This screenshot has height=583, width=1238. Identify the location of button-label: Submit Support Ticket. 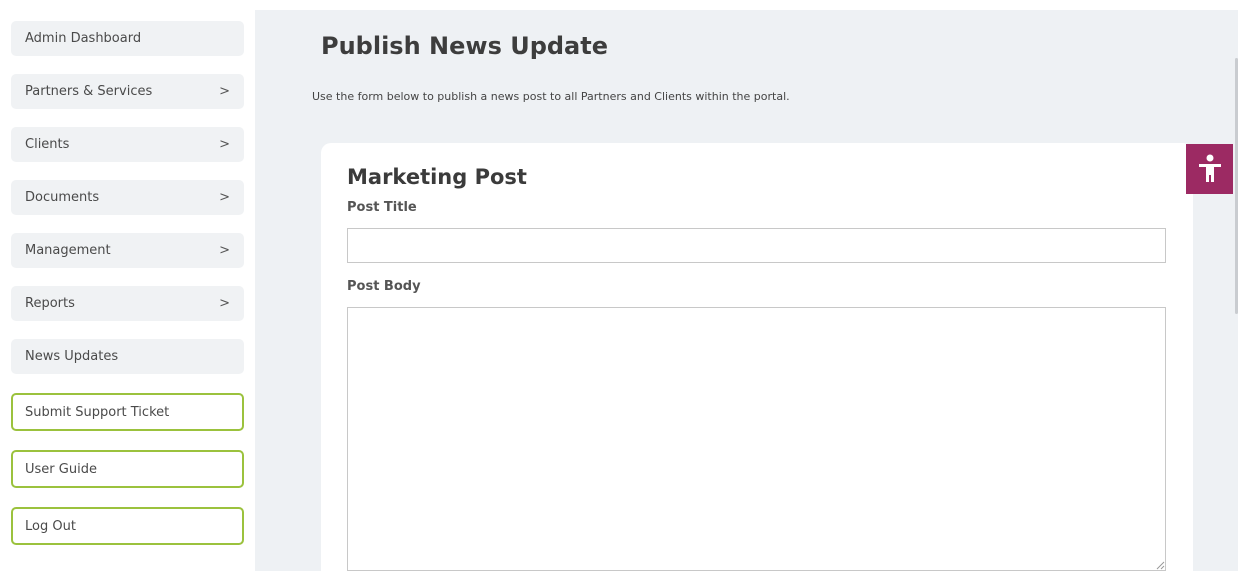
(97, 412).